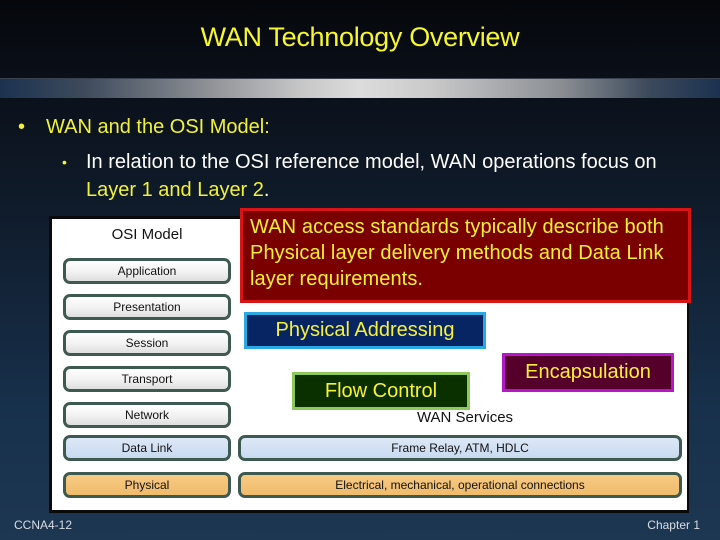 This screenshot has width=720, height=540. I want to click on physical-addressing-tag: Physical Addressing, so click(365, 330).